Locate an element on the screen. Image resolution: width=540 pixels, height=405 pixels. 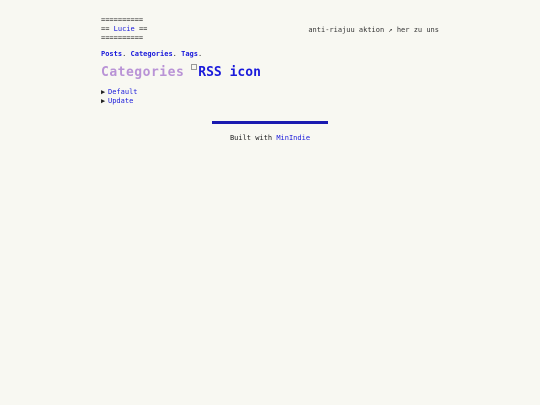
footer-divider is located at coordinates (270, 122).